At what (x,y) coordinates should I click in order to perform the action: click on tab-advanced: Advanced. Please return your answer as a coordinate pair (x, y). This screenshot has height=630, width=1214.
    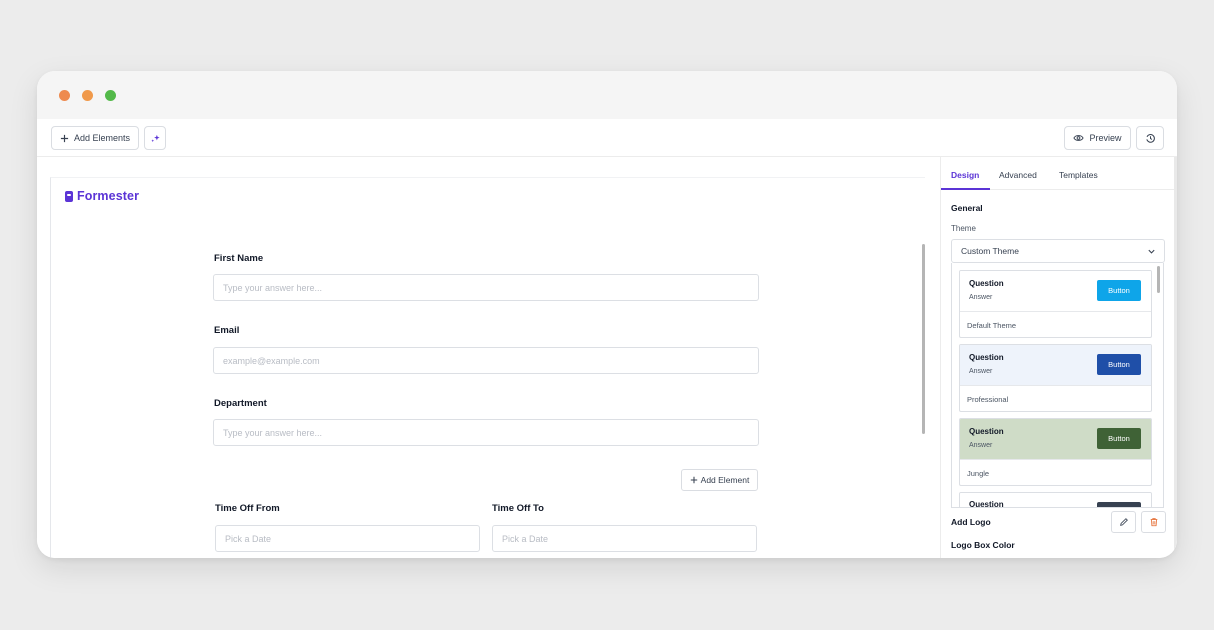
    Looking at the image, I should click on (1018, 175).